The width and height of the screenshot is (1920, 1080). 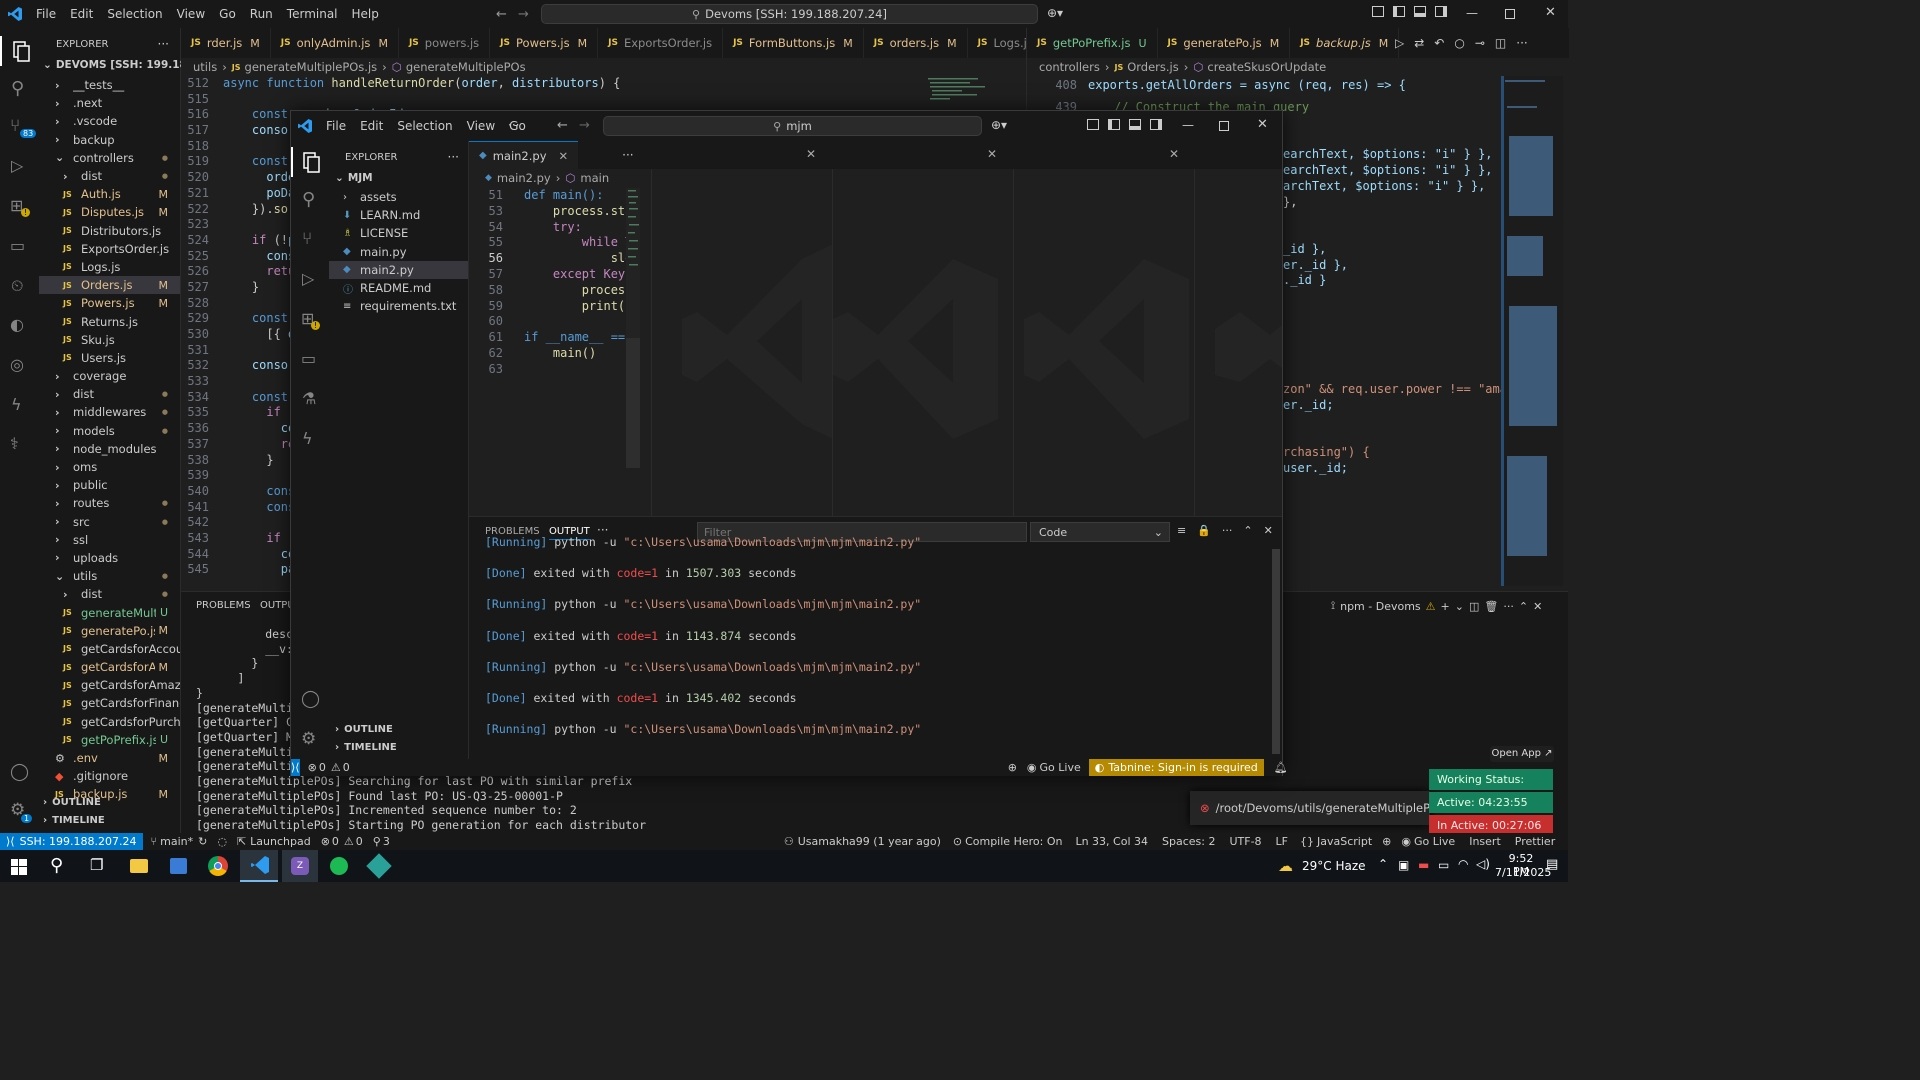 I want to click on app-icon-teal, so click(x=379, y=866).